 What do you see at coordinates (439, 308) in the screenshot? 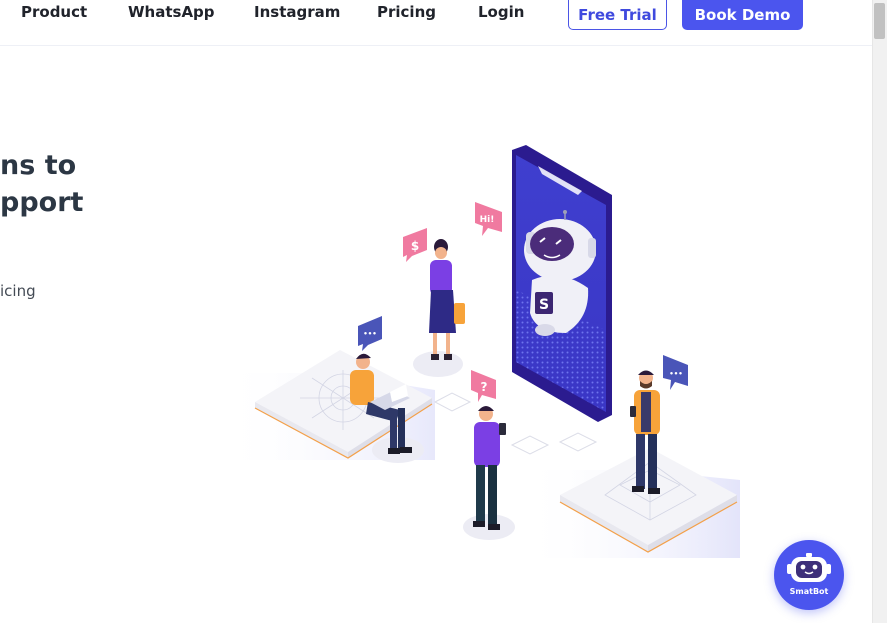
I see `woman-figure` at bounding box center [439, 308].